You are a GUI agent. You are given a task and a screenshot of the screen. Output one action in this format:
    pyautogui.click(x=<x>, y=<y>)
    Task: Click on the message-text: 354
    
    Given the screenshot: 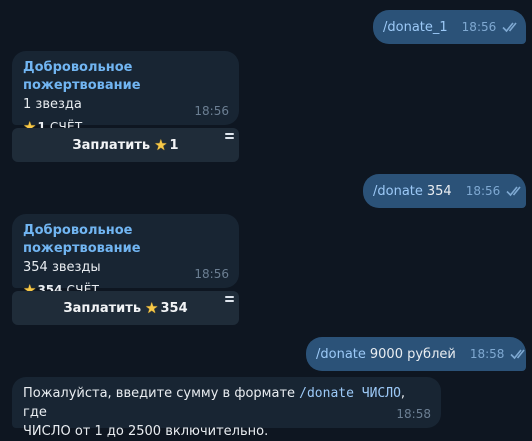 What is the action you would take?
    pyautogui.click(x=439, y=191)
    